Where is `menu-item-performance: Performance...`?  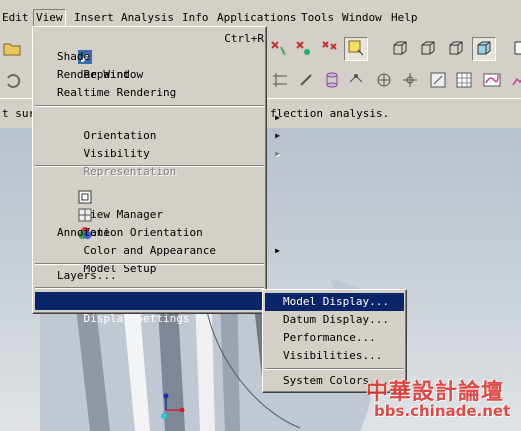 menu-item-performance: Performance... is located at coordinates (334, 338).